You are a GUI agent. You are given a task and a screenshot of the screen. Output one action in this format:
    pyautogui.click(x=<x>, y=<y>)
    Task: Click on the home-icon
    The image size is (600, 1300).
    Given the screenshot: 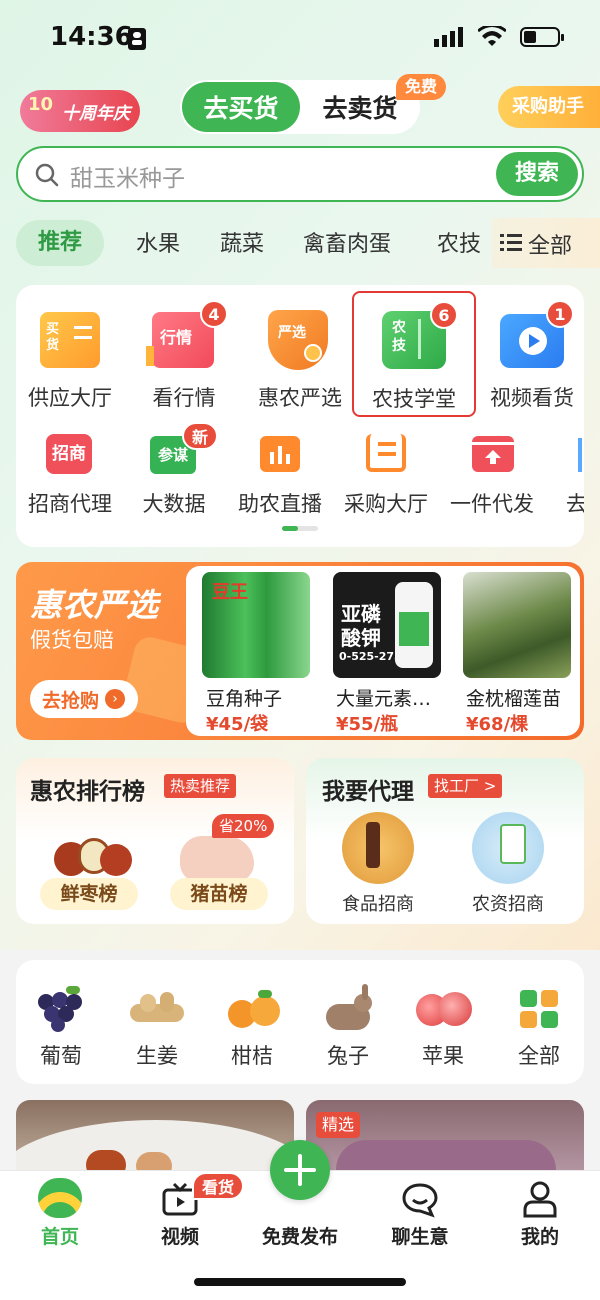 What is the action you would take?
    pyautogui.click(x=60, y=1198)
    